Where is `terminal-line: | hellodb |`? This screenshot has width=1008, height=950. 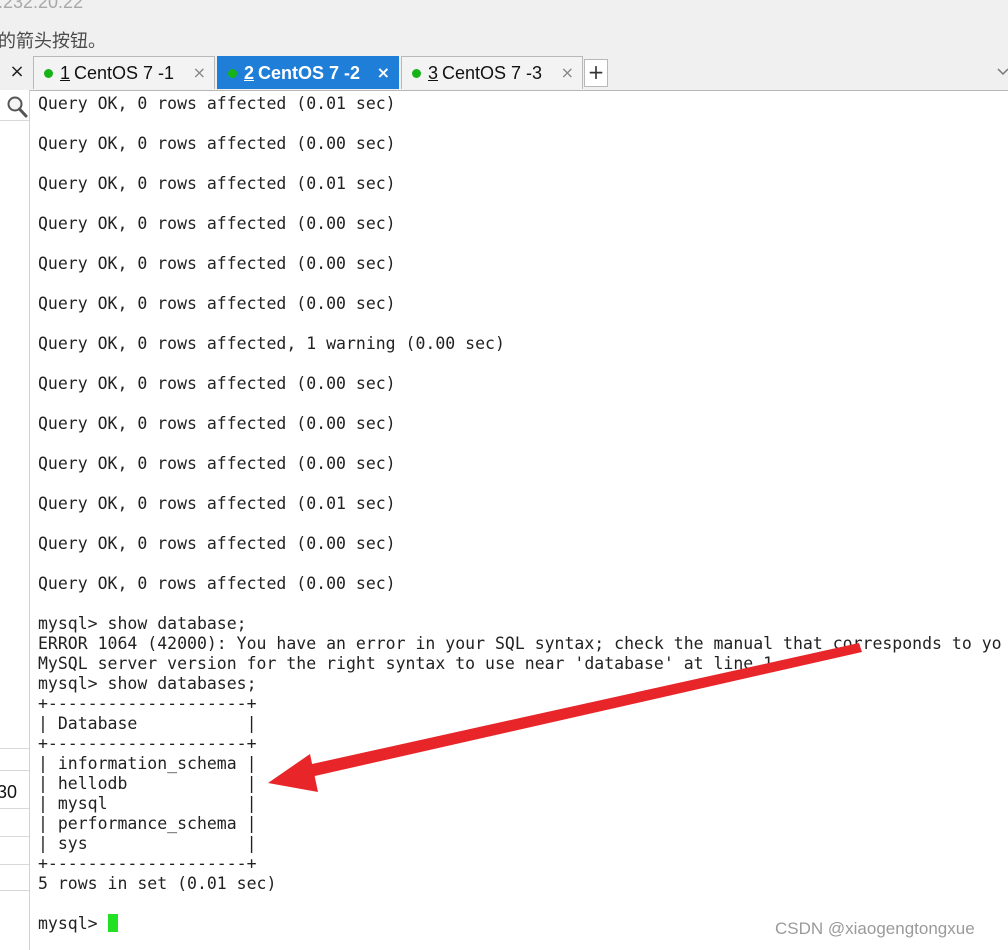 terminal-line: | hellodb | is located at coordinates (147, 783).